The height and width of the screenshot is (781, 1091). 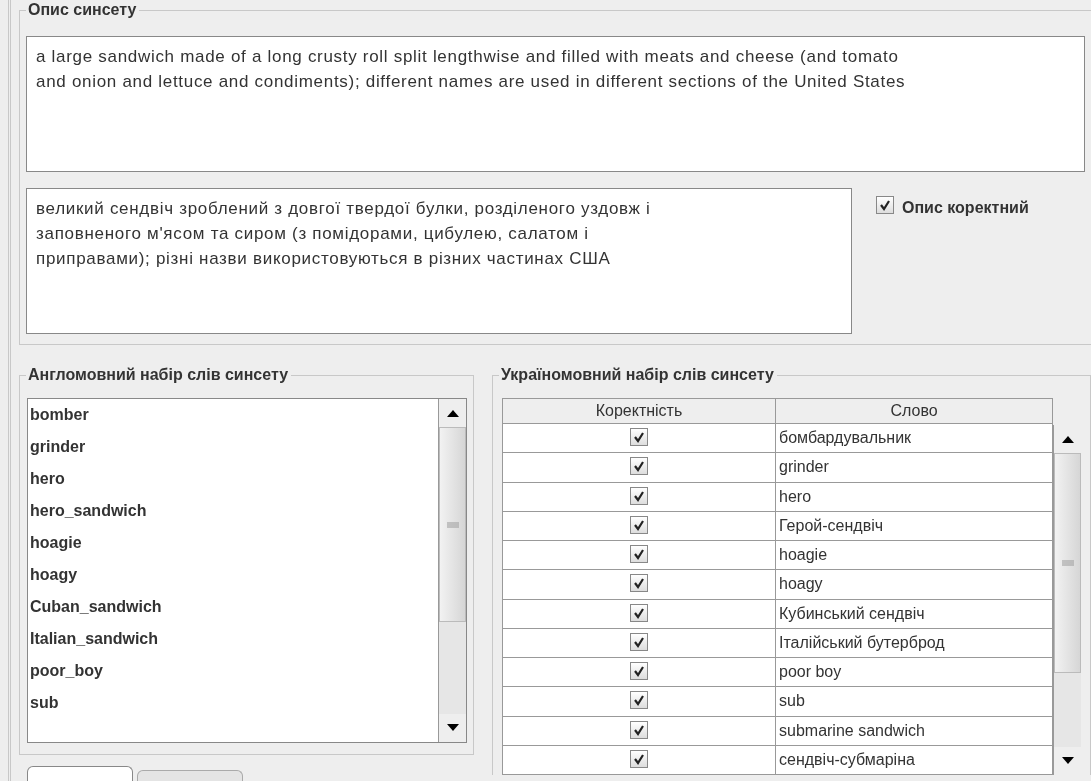 I want to click on list-item: hoagie, so click(x=233, y=543).